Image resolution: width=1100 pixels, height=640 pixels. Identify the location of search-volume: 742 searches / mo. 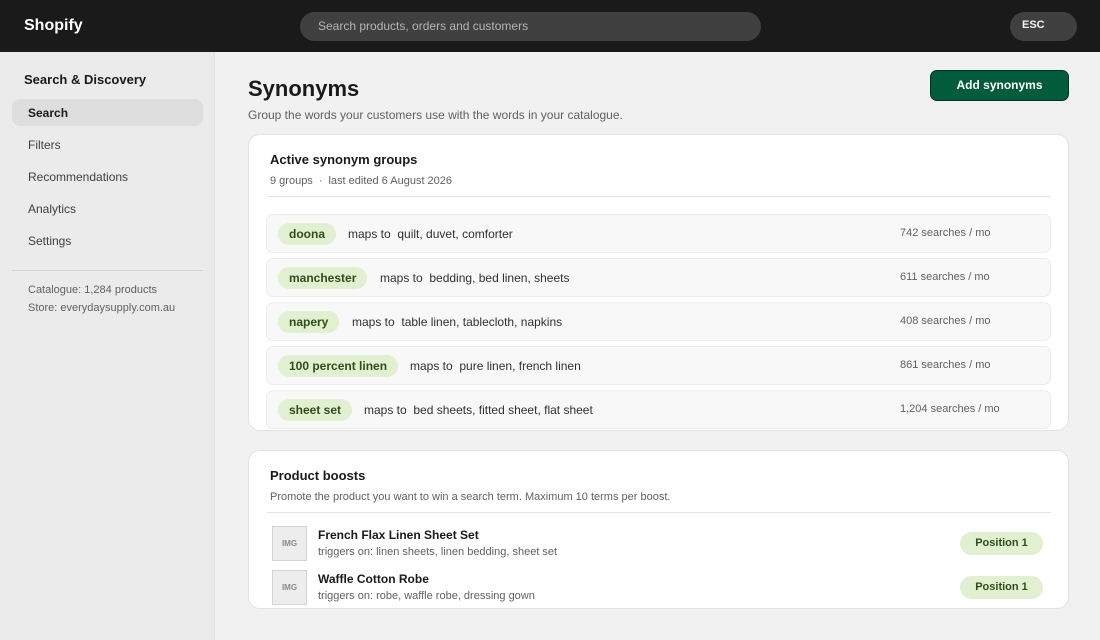
(945, 233).